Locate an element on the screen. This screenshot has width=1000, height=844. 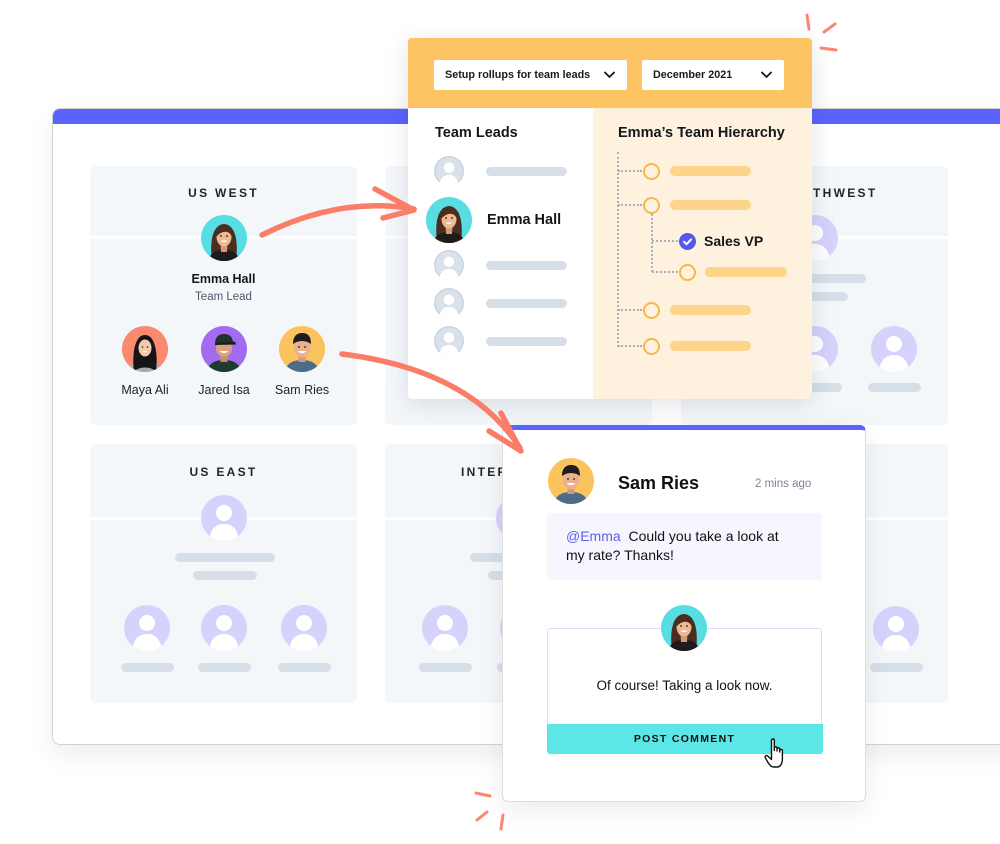
lead-role: Team Lead is located at coordinates (223, 297).